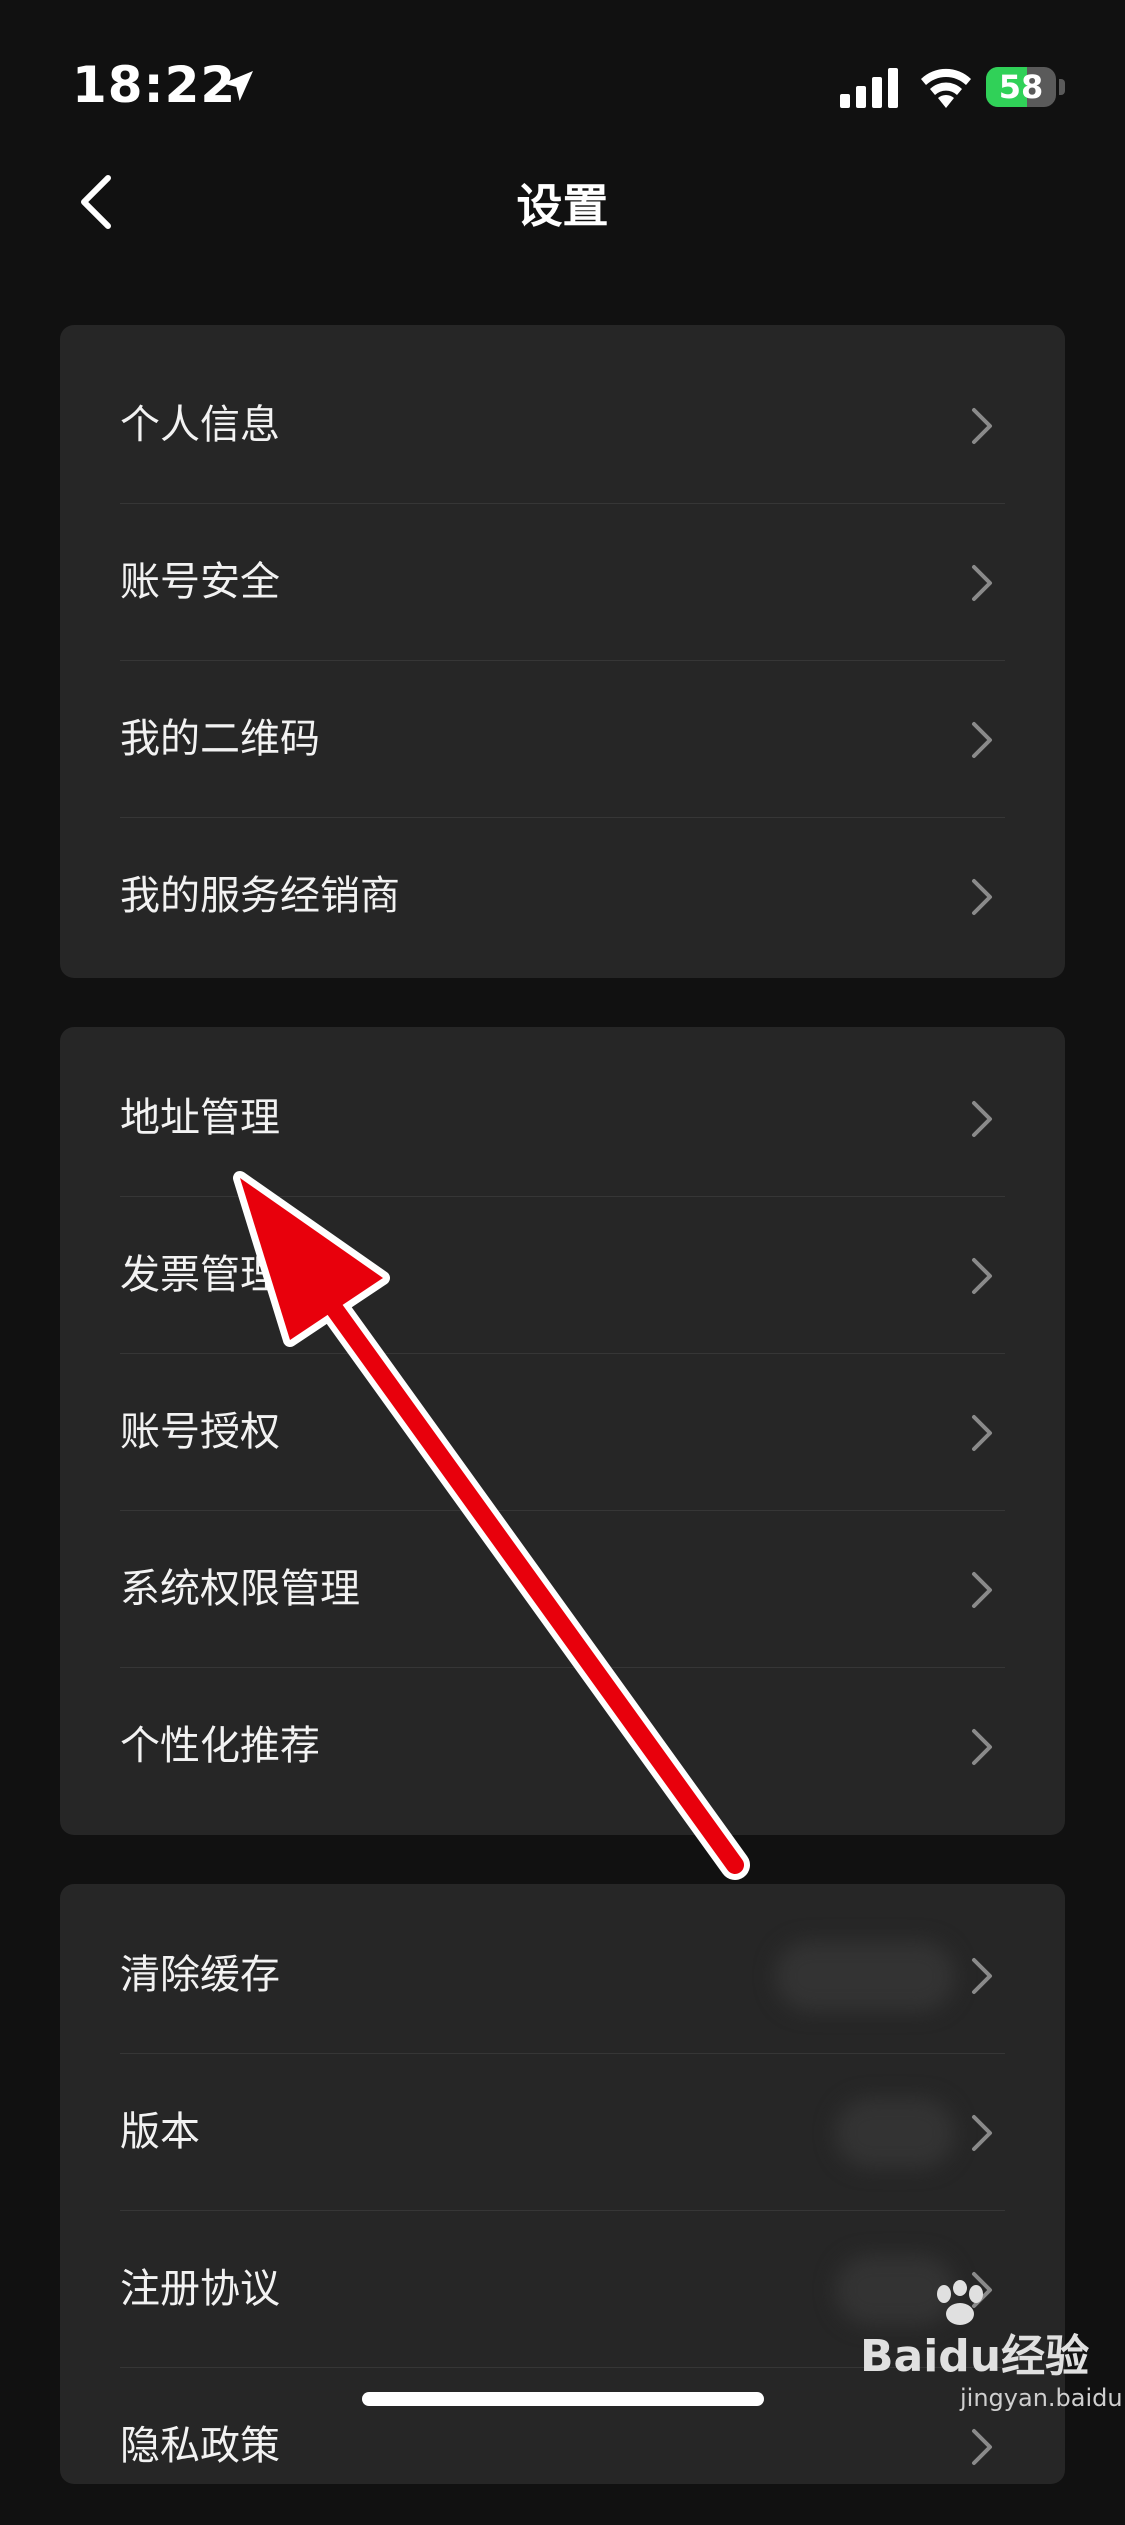 The width and height of the screenshot is (1125, 2525). I want to click on settings-item-label: 个人信息, so click(200, 425).